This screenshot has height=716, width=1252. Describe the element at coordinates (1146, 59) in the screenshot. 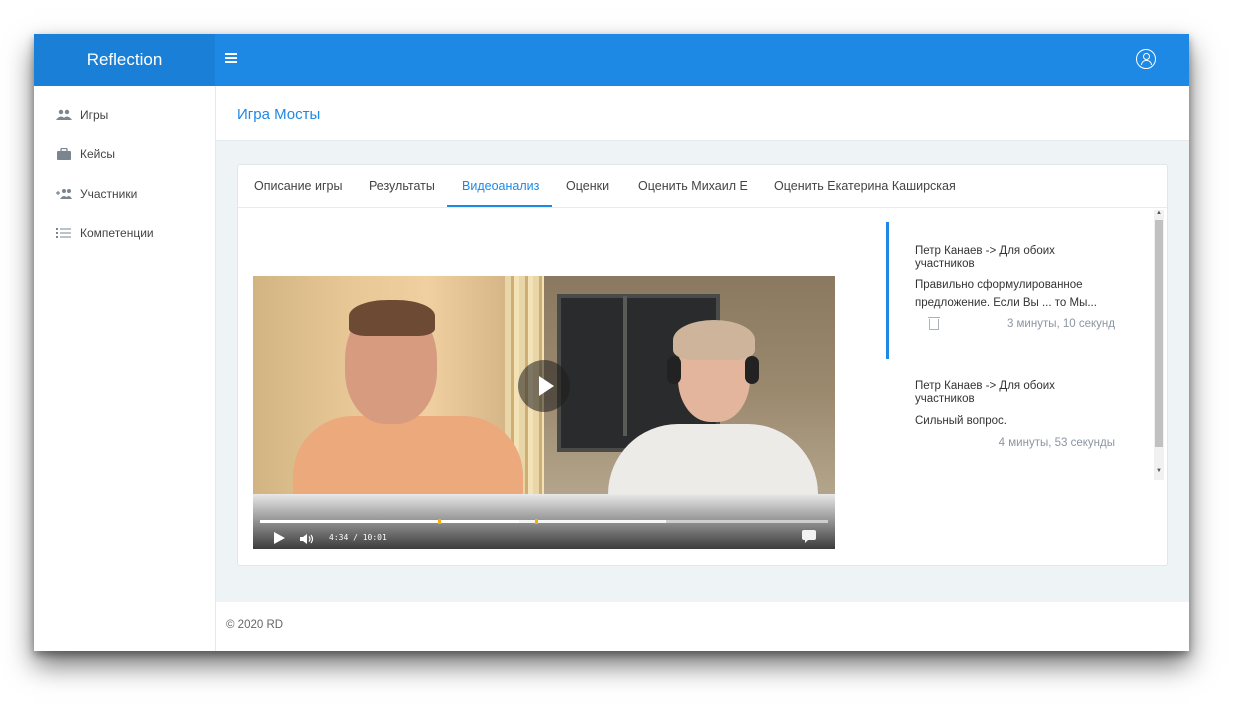

I see `user-icon` at that location.